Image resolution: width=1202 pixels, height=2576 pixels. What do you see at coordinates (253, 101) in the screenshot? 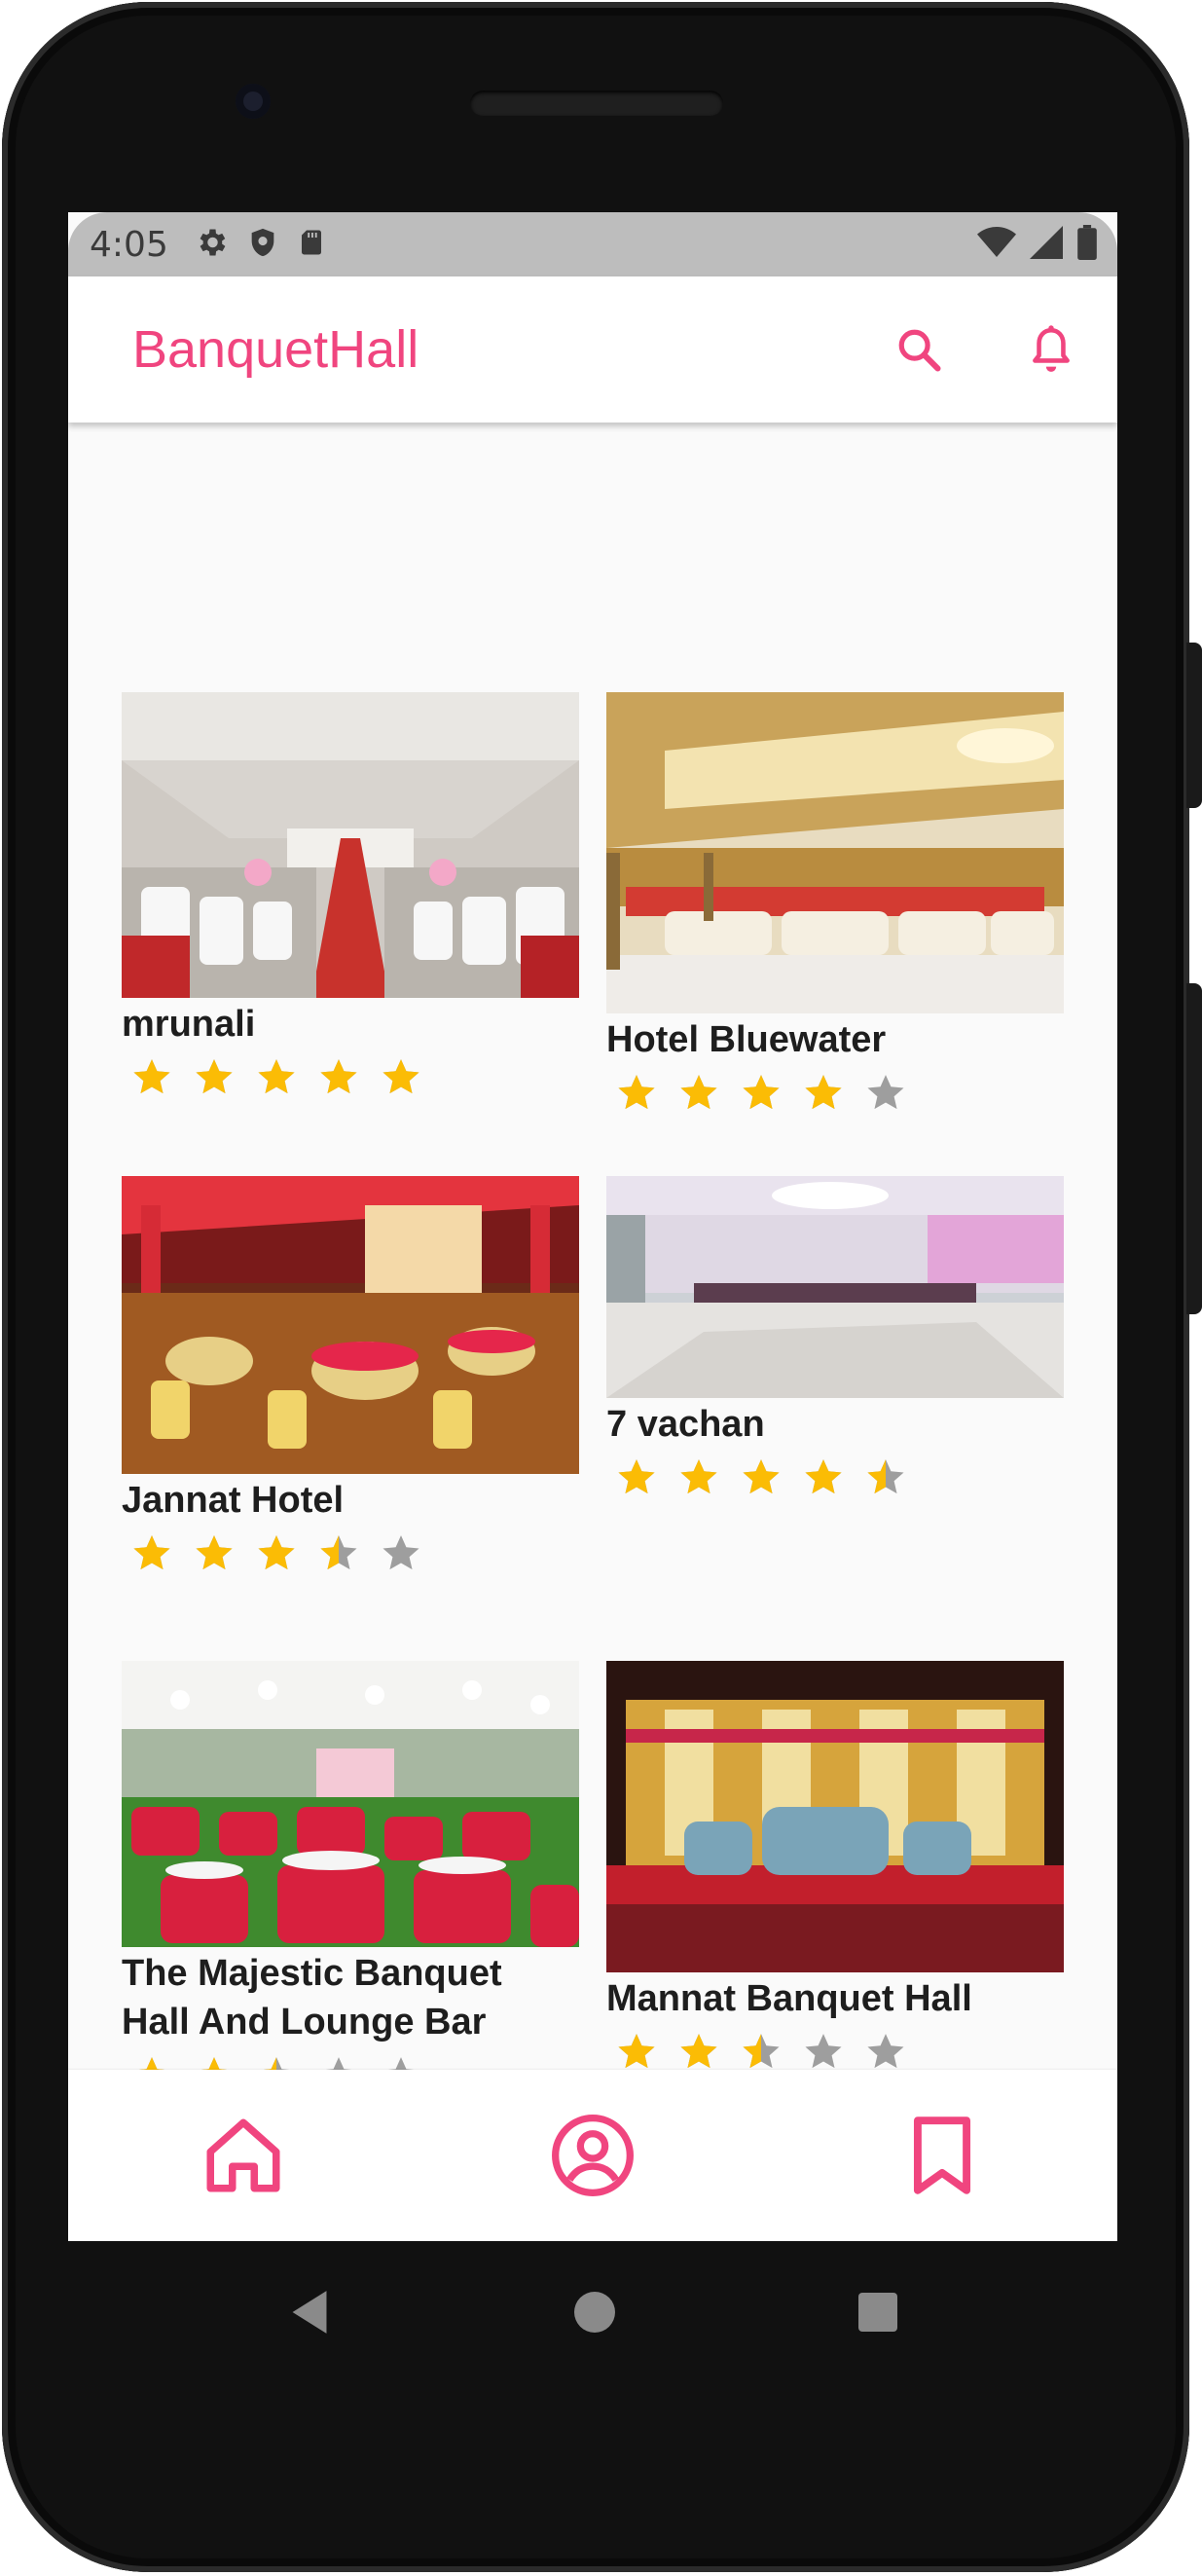
I see `front-camera` at bounding box center [253, 101].